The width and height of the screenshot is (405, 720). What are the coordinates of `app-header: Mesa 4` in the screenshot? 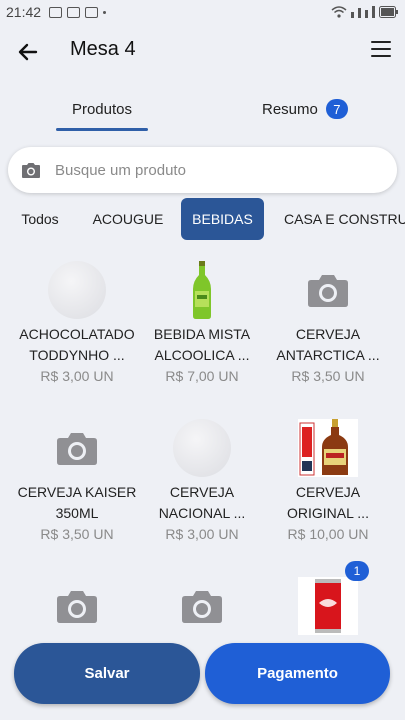 It's located at (202, 51).